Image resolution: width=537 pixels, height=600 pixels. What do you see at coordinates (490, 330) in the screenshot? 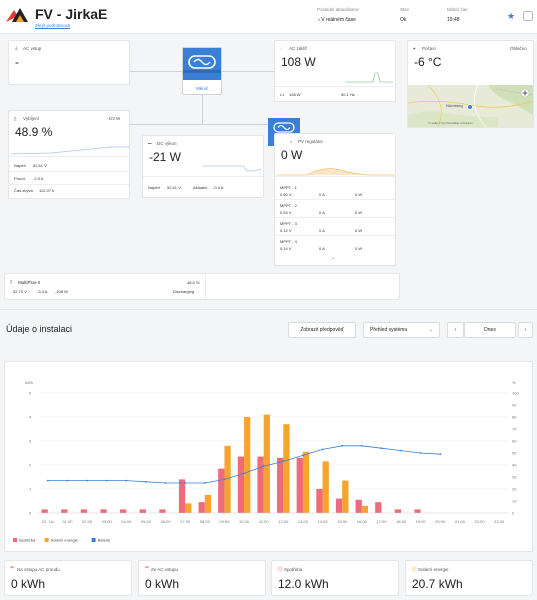
I see `date-picker: Dnes` at bounding box center [490, 330].